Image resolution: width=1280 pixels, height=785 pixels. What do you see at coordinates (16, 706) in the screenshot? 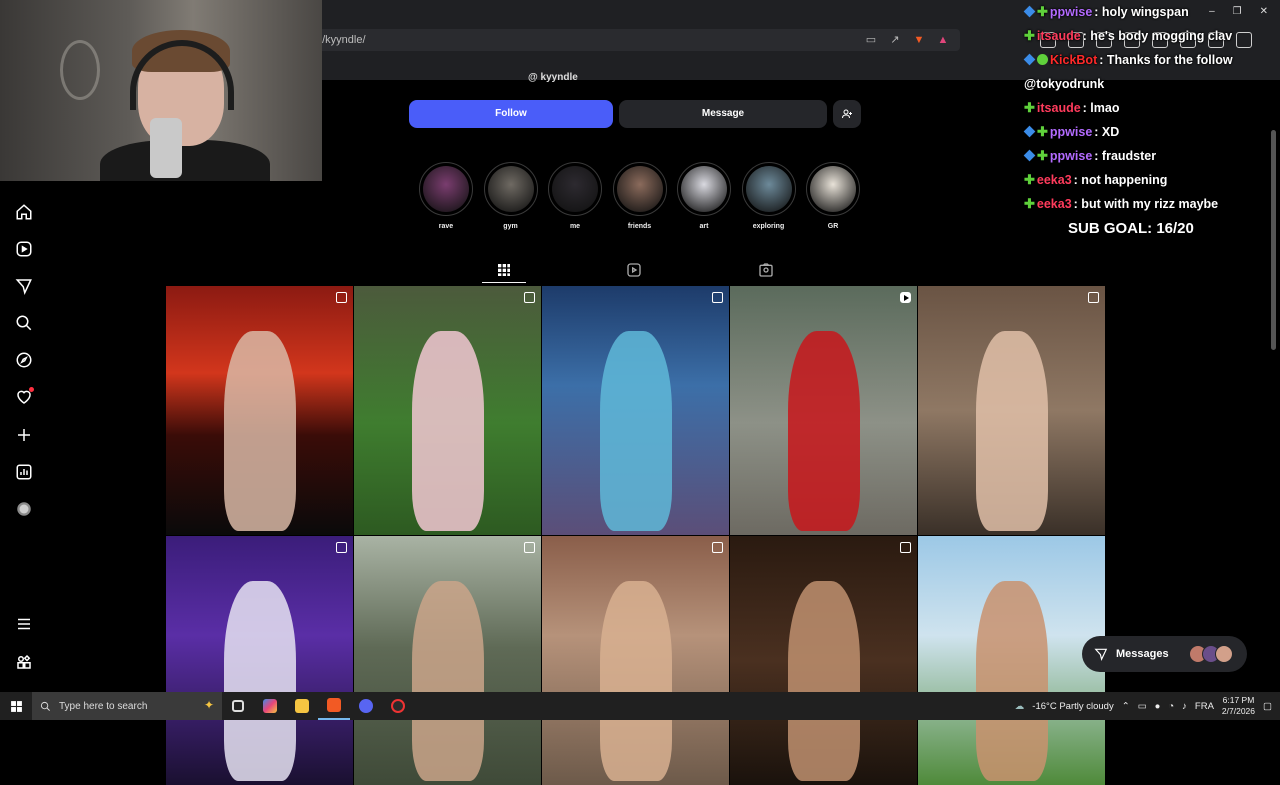
I see `windows-start-icon` at bounding box center [16, 706].